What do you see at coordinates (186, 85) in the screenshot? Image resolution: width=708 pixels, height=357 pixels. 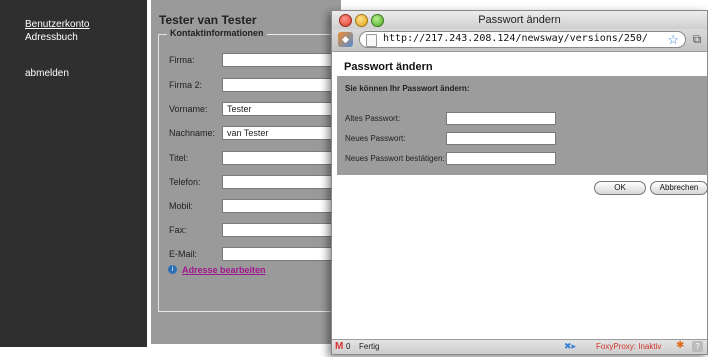 I see `firma2-label: Firma 2:` at bounding box center [186, 85].